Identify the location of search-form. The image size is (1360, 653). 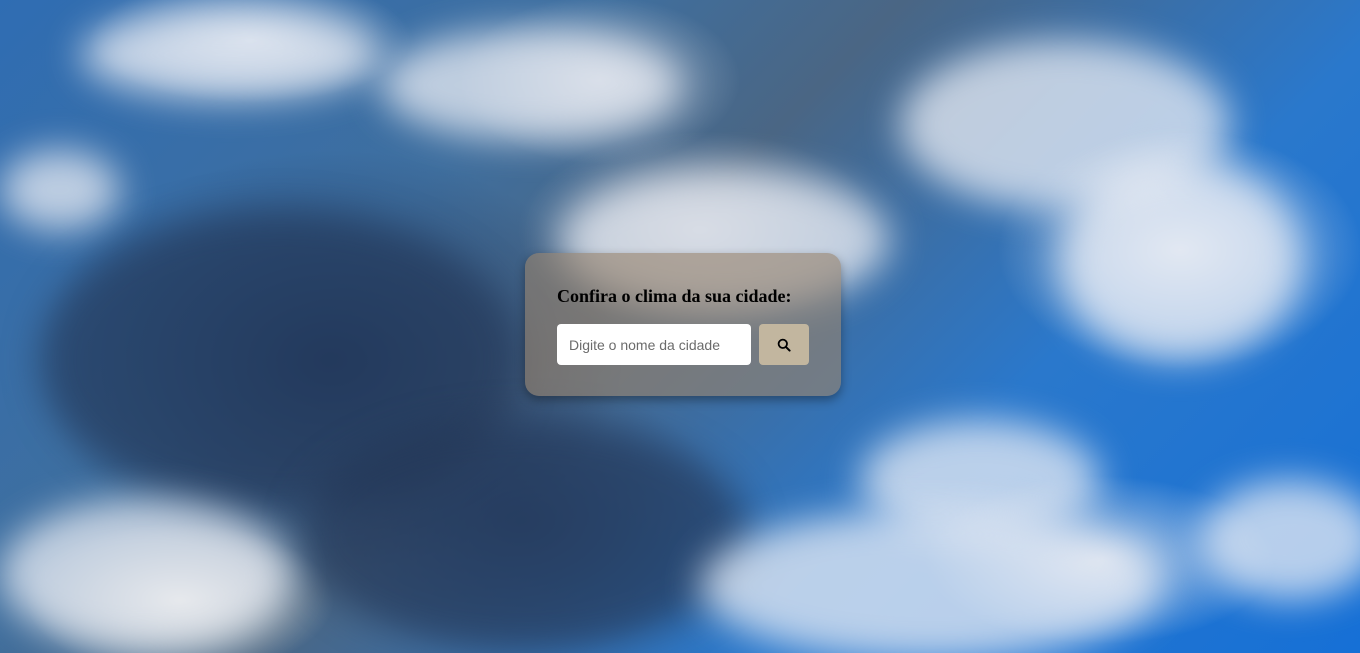
(683, 344).